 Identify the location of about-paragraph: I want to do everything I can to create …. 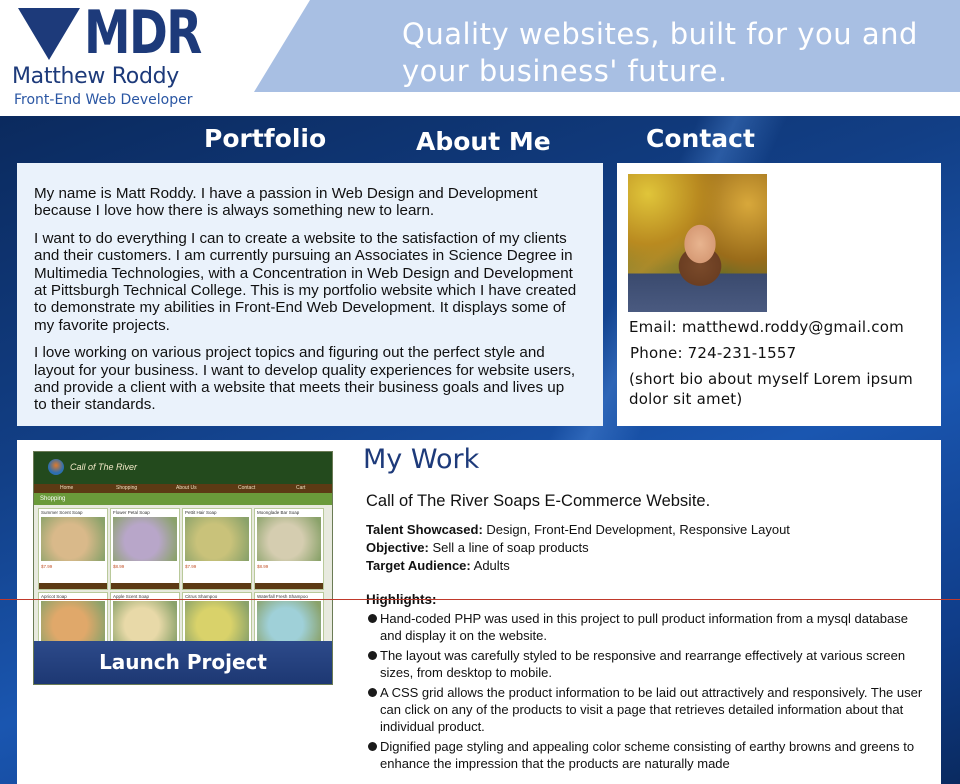
(305, 281).